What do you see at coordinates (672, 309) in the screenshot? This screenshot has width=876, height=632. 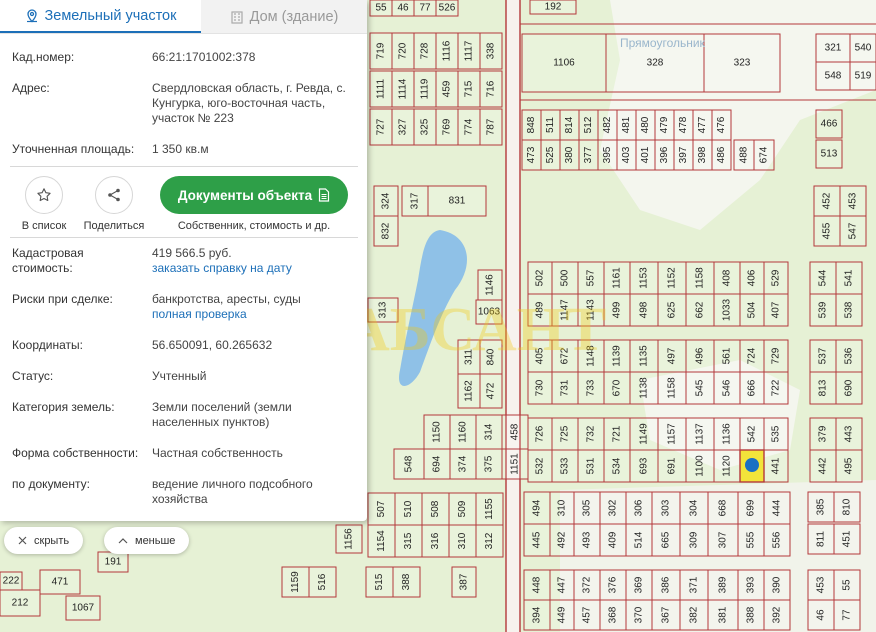 I see `parcel-number: 625` at bounding box center [672, 309].